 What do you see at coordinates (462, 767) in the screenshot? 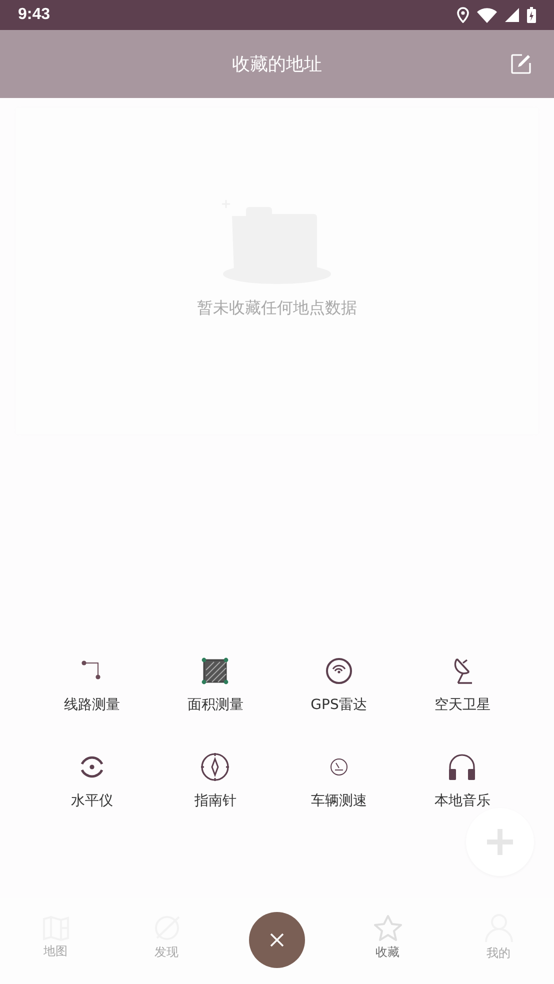
I see `headphones-icon` at bounding box center [462, 767].